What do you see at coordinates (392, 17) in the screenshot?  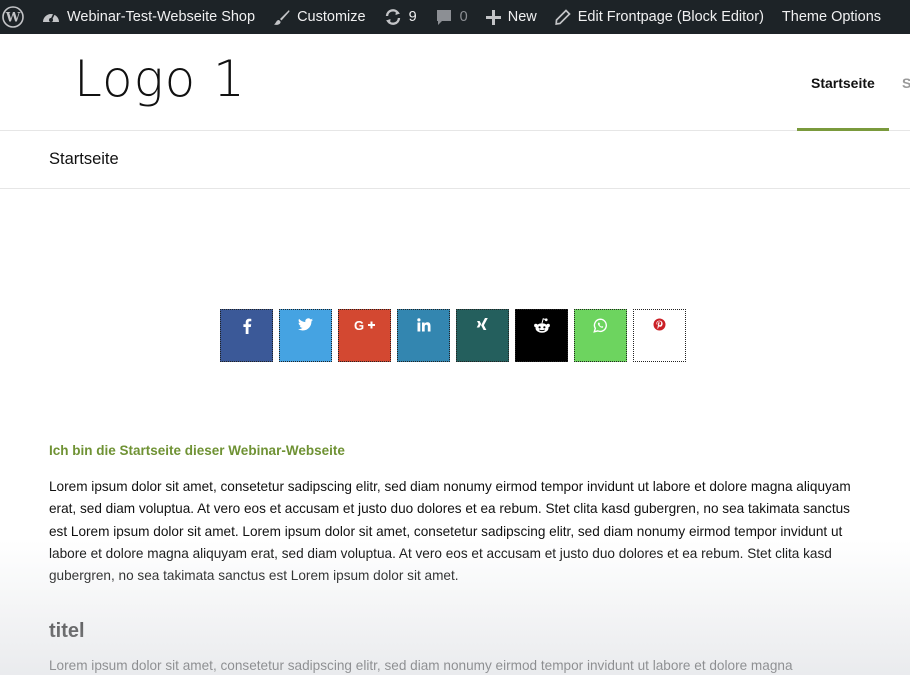 I see `updates-refresh-icon` at bounding box center [392, 17].